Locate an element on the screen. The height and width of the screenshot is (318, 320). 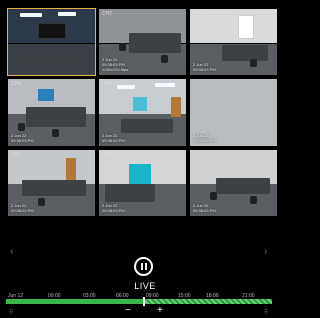
previous-page-icon: ‹ is located at coordinates (11, 251).